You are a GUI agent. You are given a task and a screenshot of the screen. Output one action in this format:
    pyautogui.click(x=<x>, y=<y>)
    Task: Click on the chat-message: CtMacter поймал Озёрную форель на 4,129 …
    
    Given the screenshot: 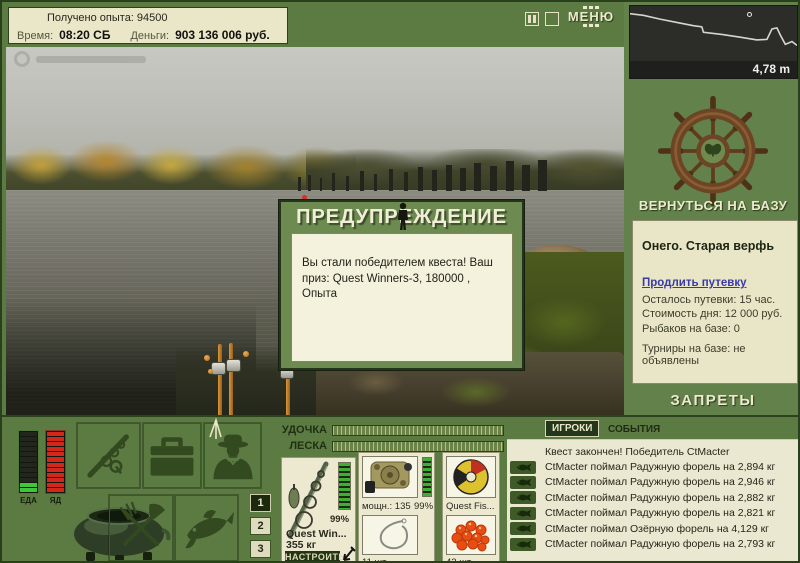 What is the action you would take?
    pyautogui.click(x=652, y=528)
    